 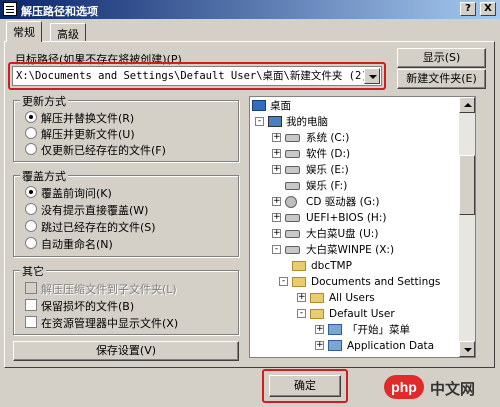 What do you see at coordinates (109, 289) in the screenshot?
I see `checkbox-extract-to-subfolder-label: 解压压缩文件到子文件夹(L)` at bounding box center [109, 289].